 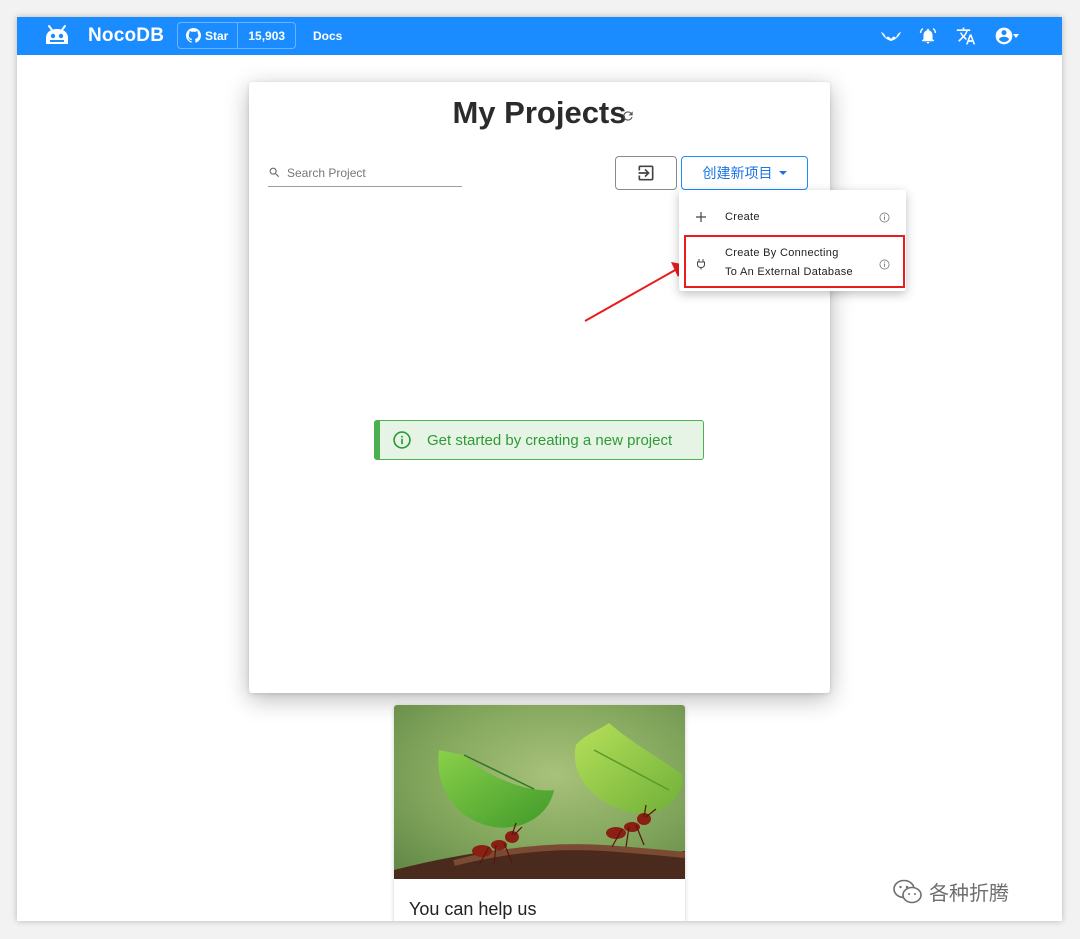 I want to click on wechat-icon, so click(x=907, y=891).